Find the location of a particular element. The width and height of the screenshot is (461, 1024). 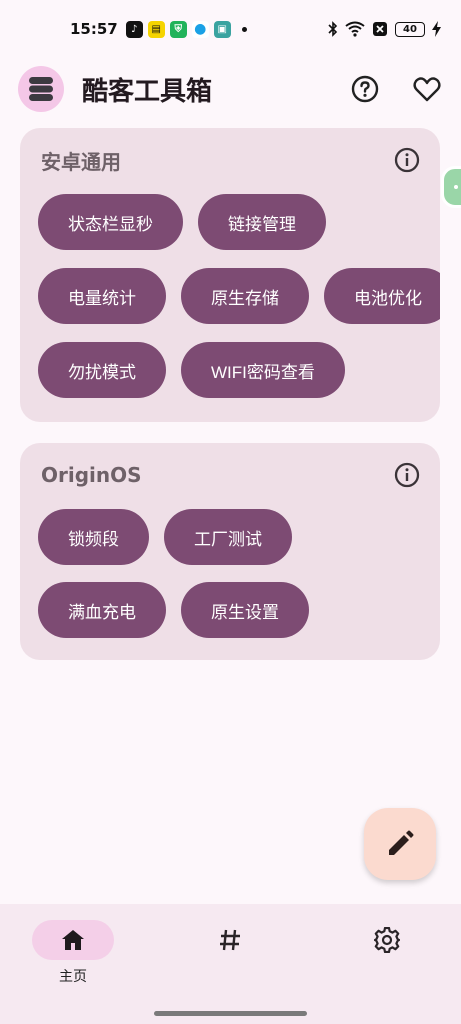

tiktok-icon: ♪ is located at coordinates (134, 29).